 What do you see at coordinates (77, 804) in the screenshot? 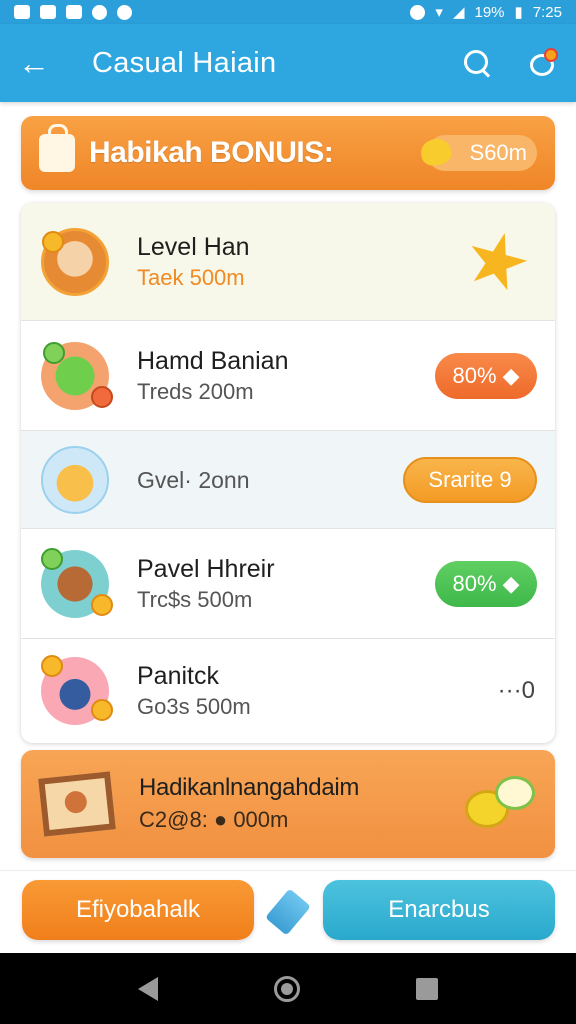
I see `picture-frame-icon` at bounding box center [77, 804].